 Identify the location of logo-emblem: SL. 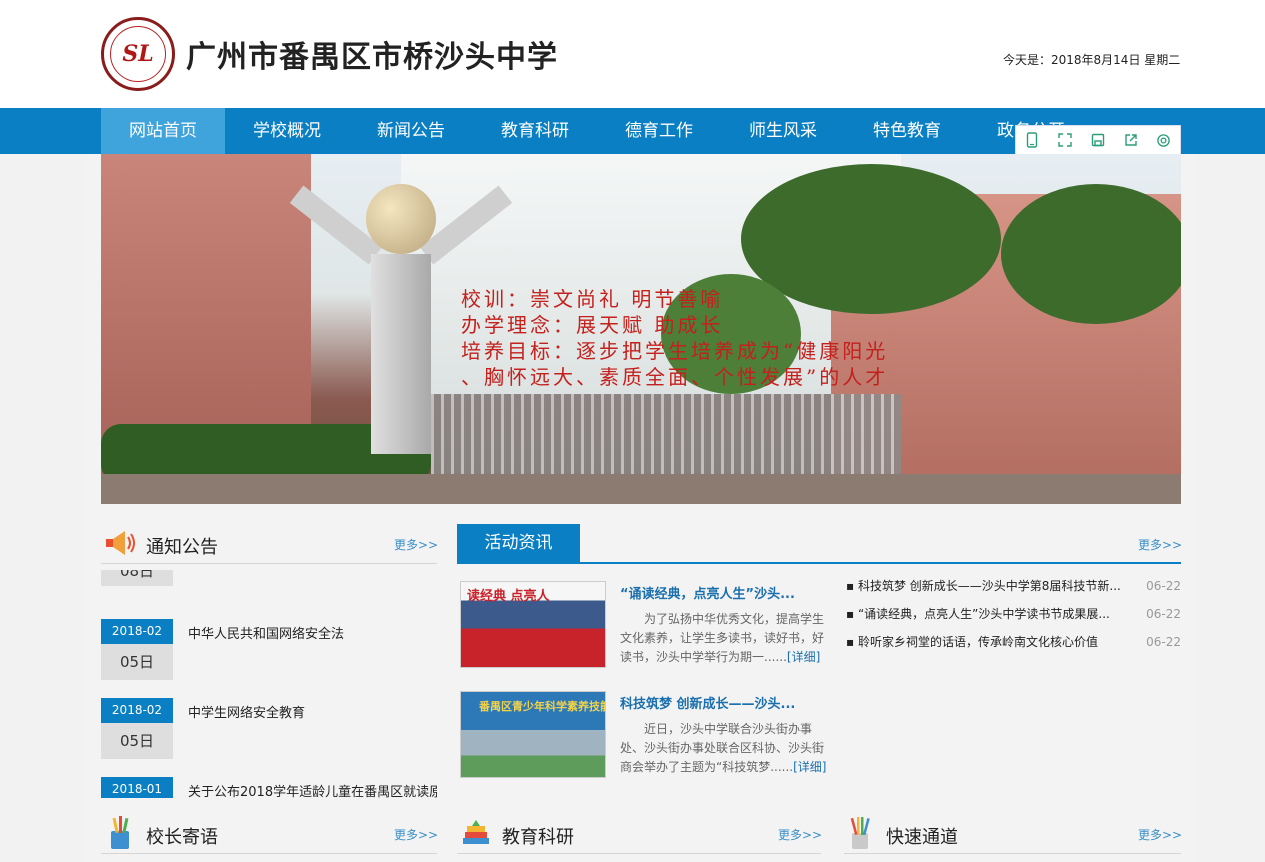
(138, 54).